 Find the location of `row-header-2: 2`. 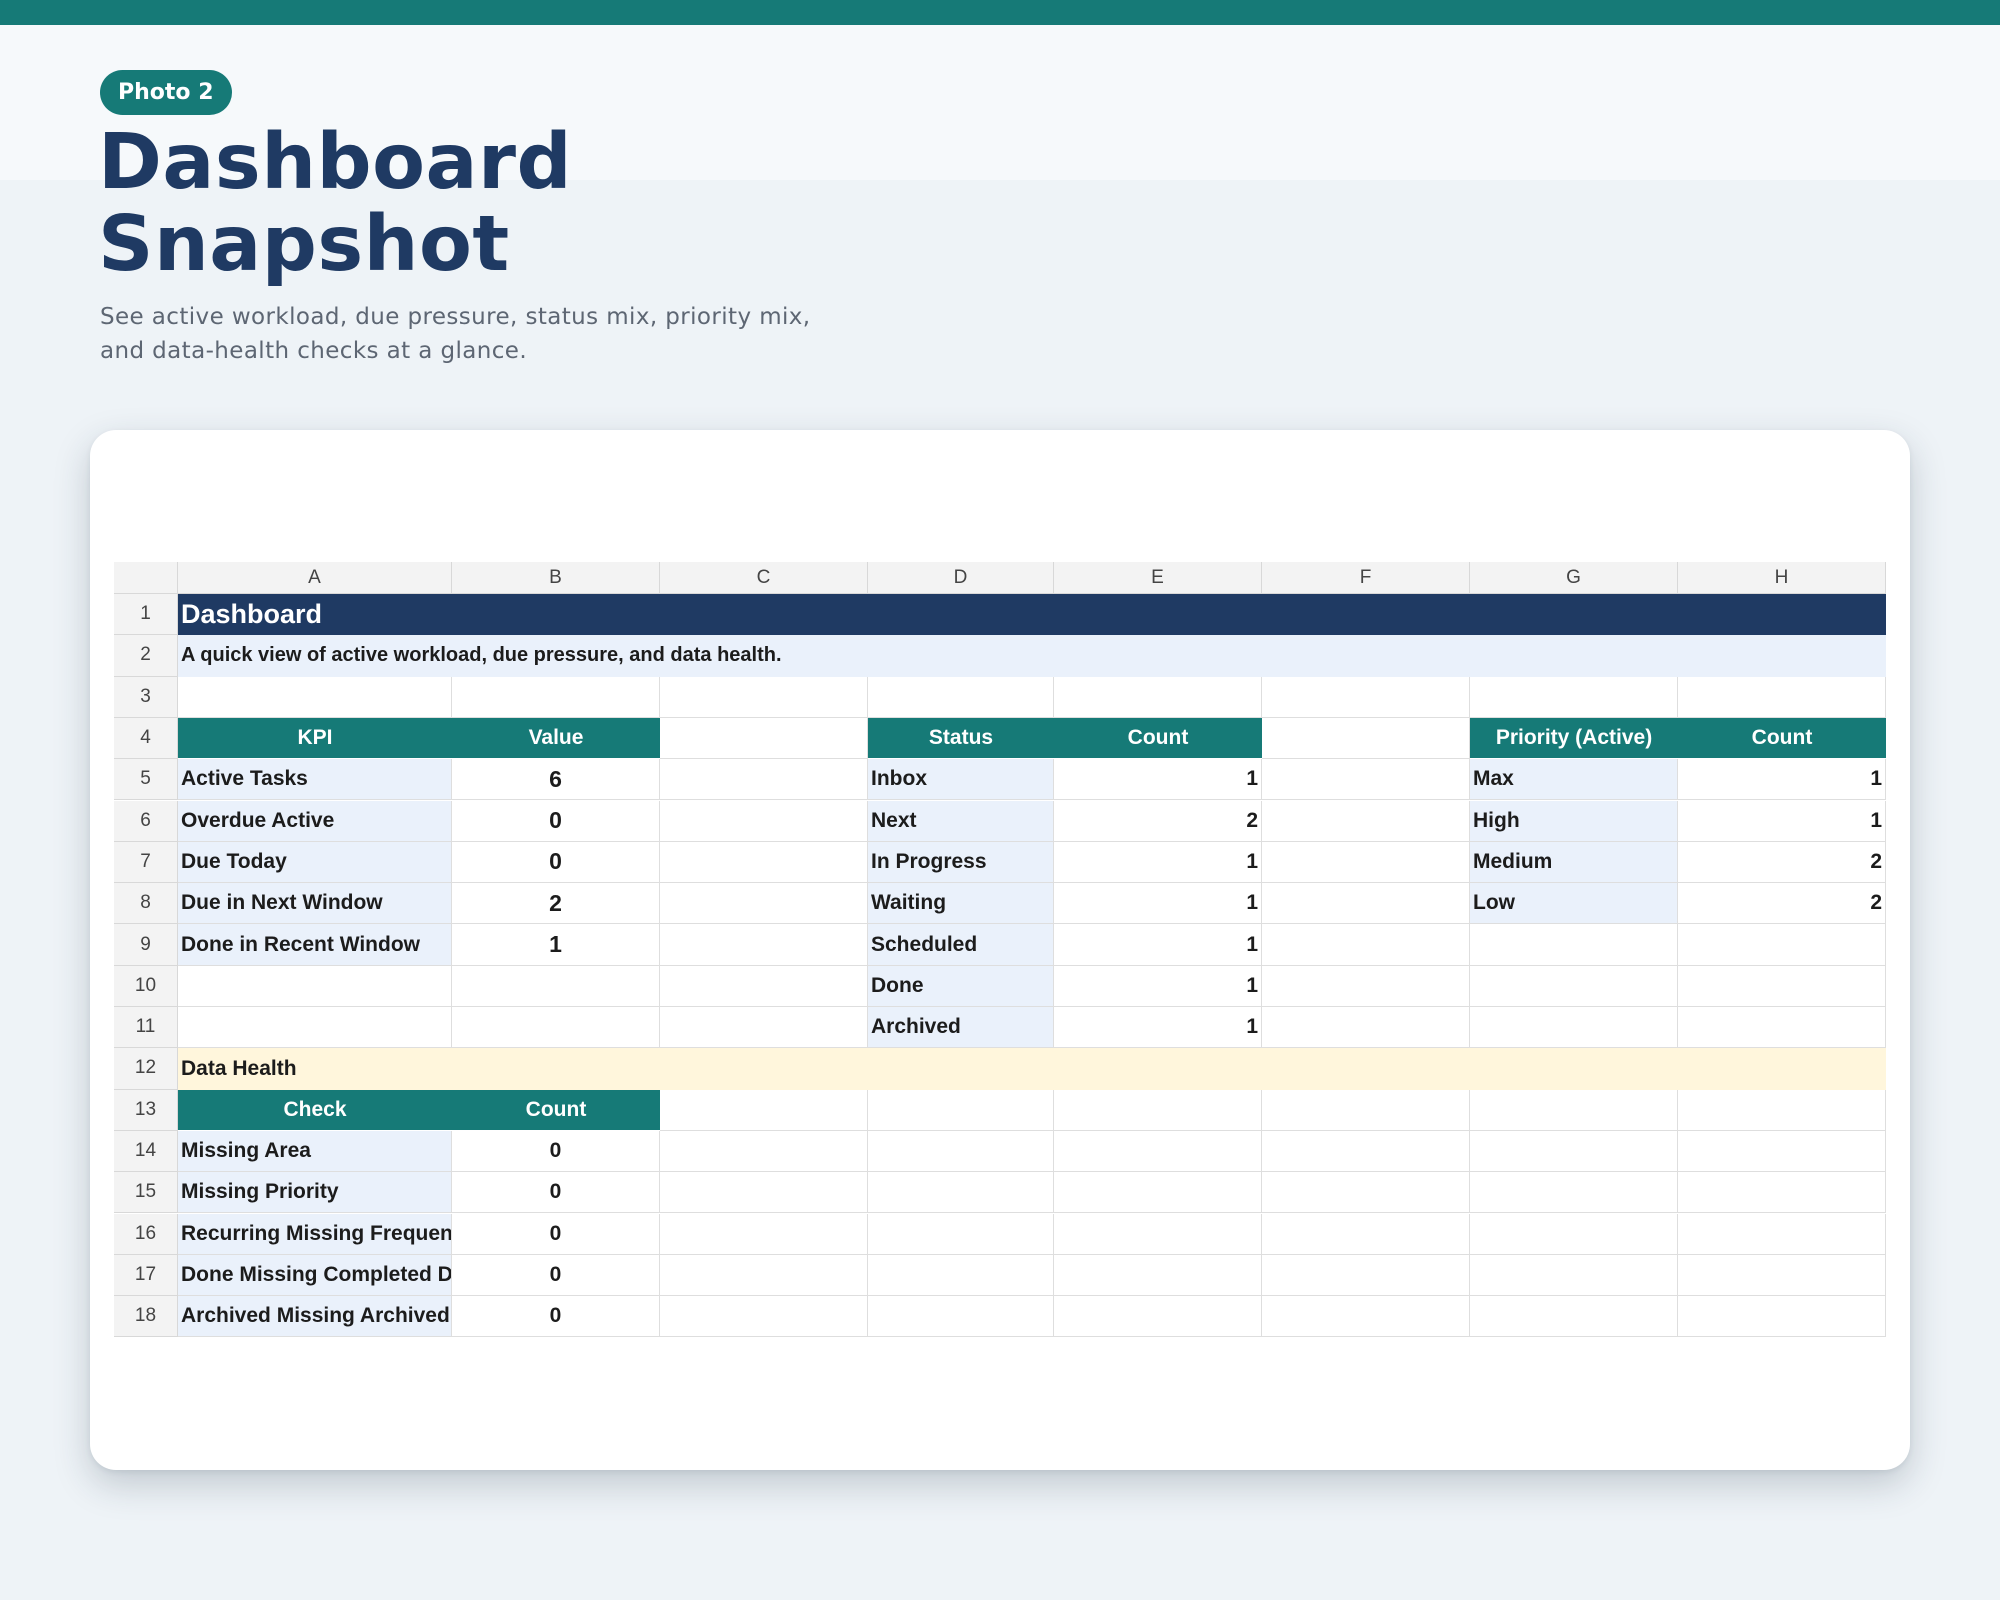

row-header-2: 2 is located at coordinates (146, 656).